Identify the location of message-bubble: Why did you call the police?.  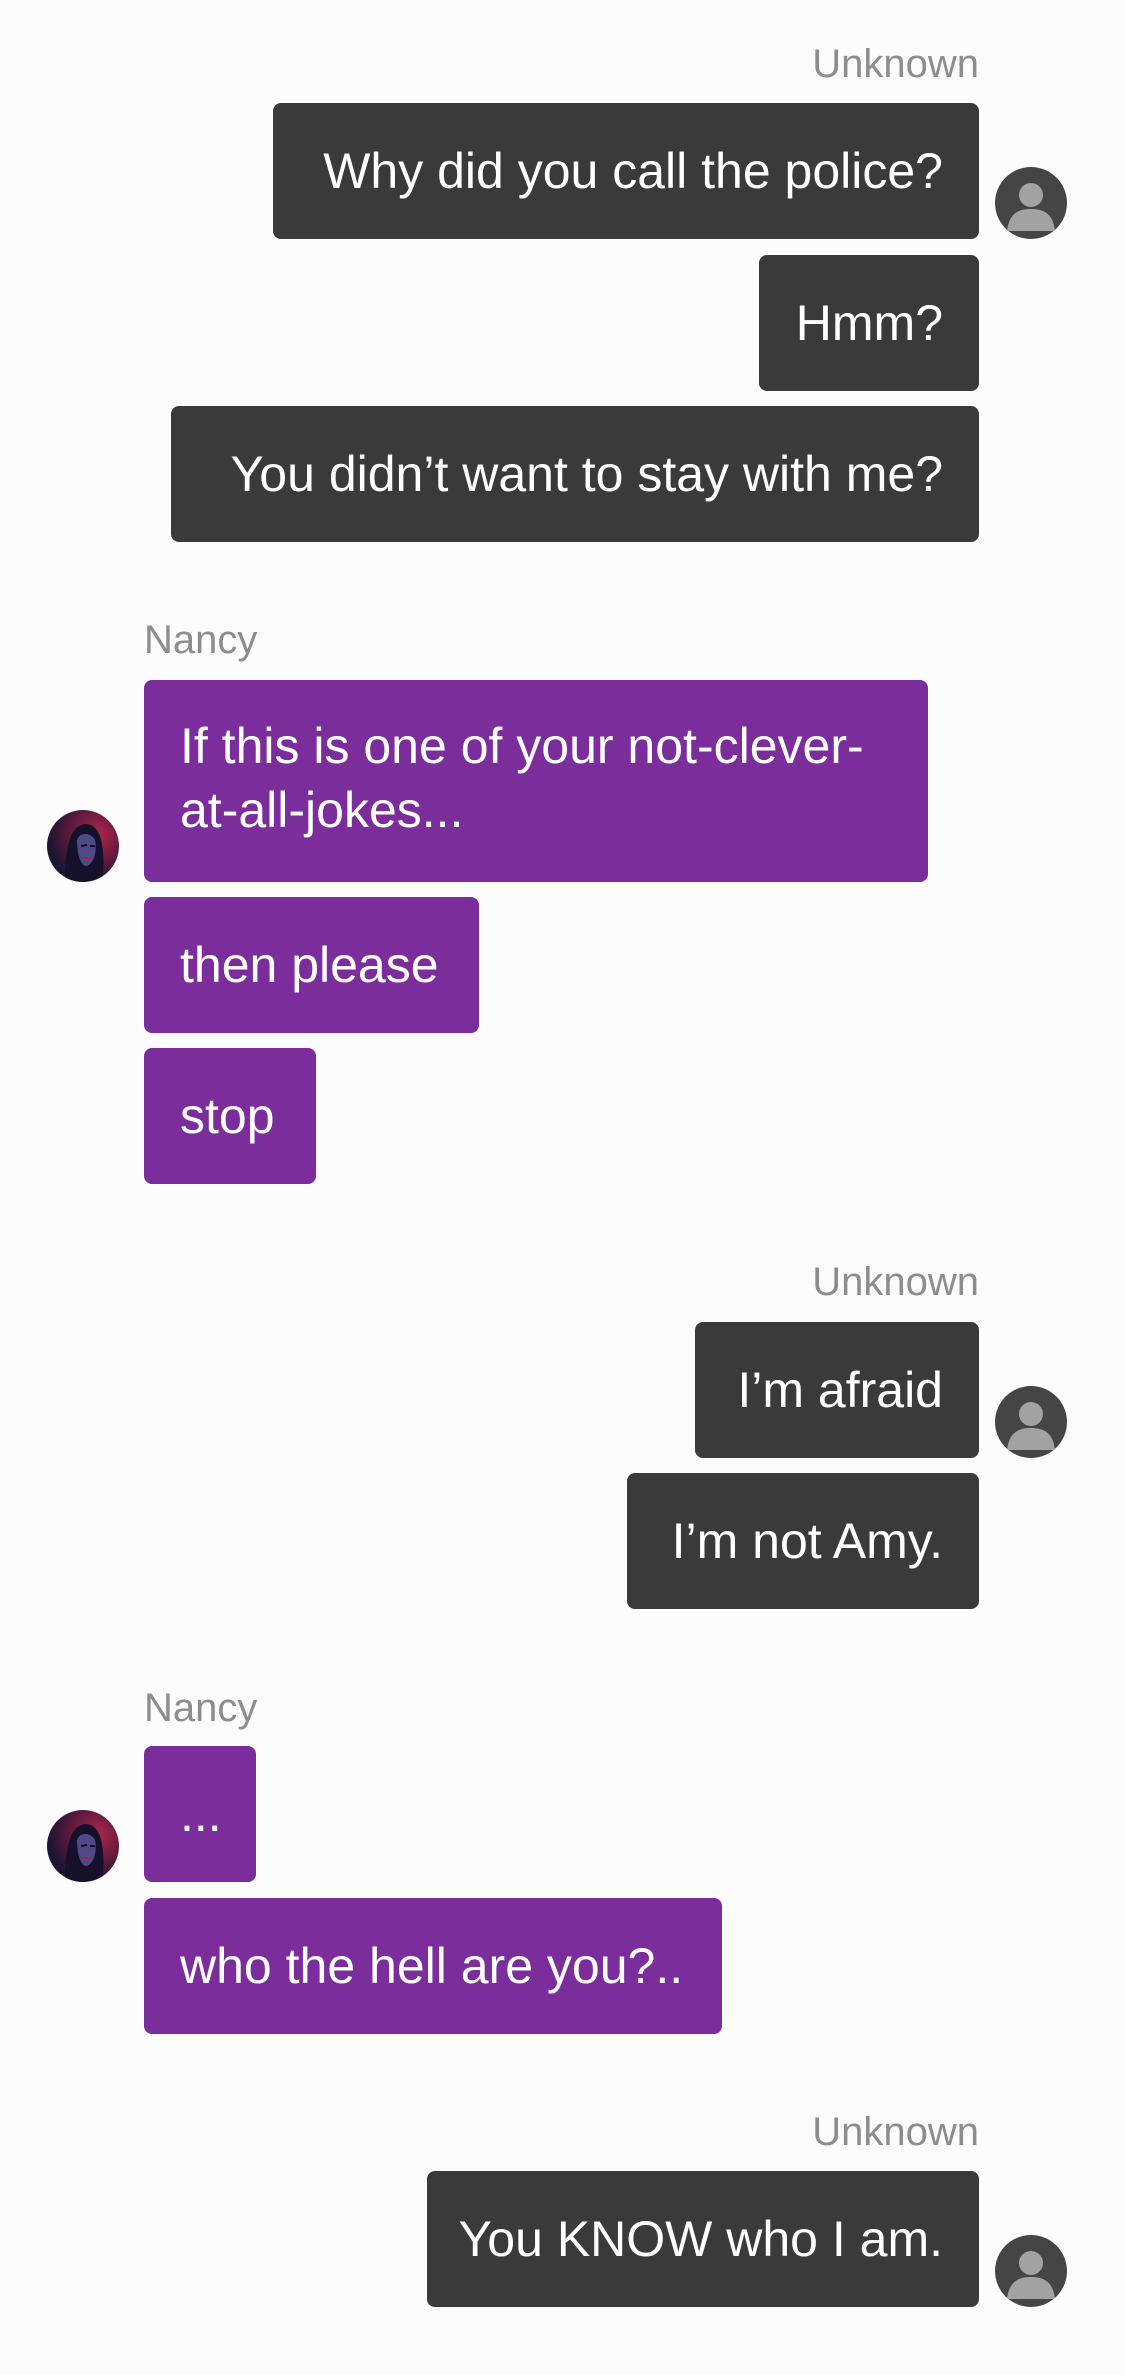
(626, 171).